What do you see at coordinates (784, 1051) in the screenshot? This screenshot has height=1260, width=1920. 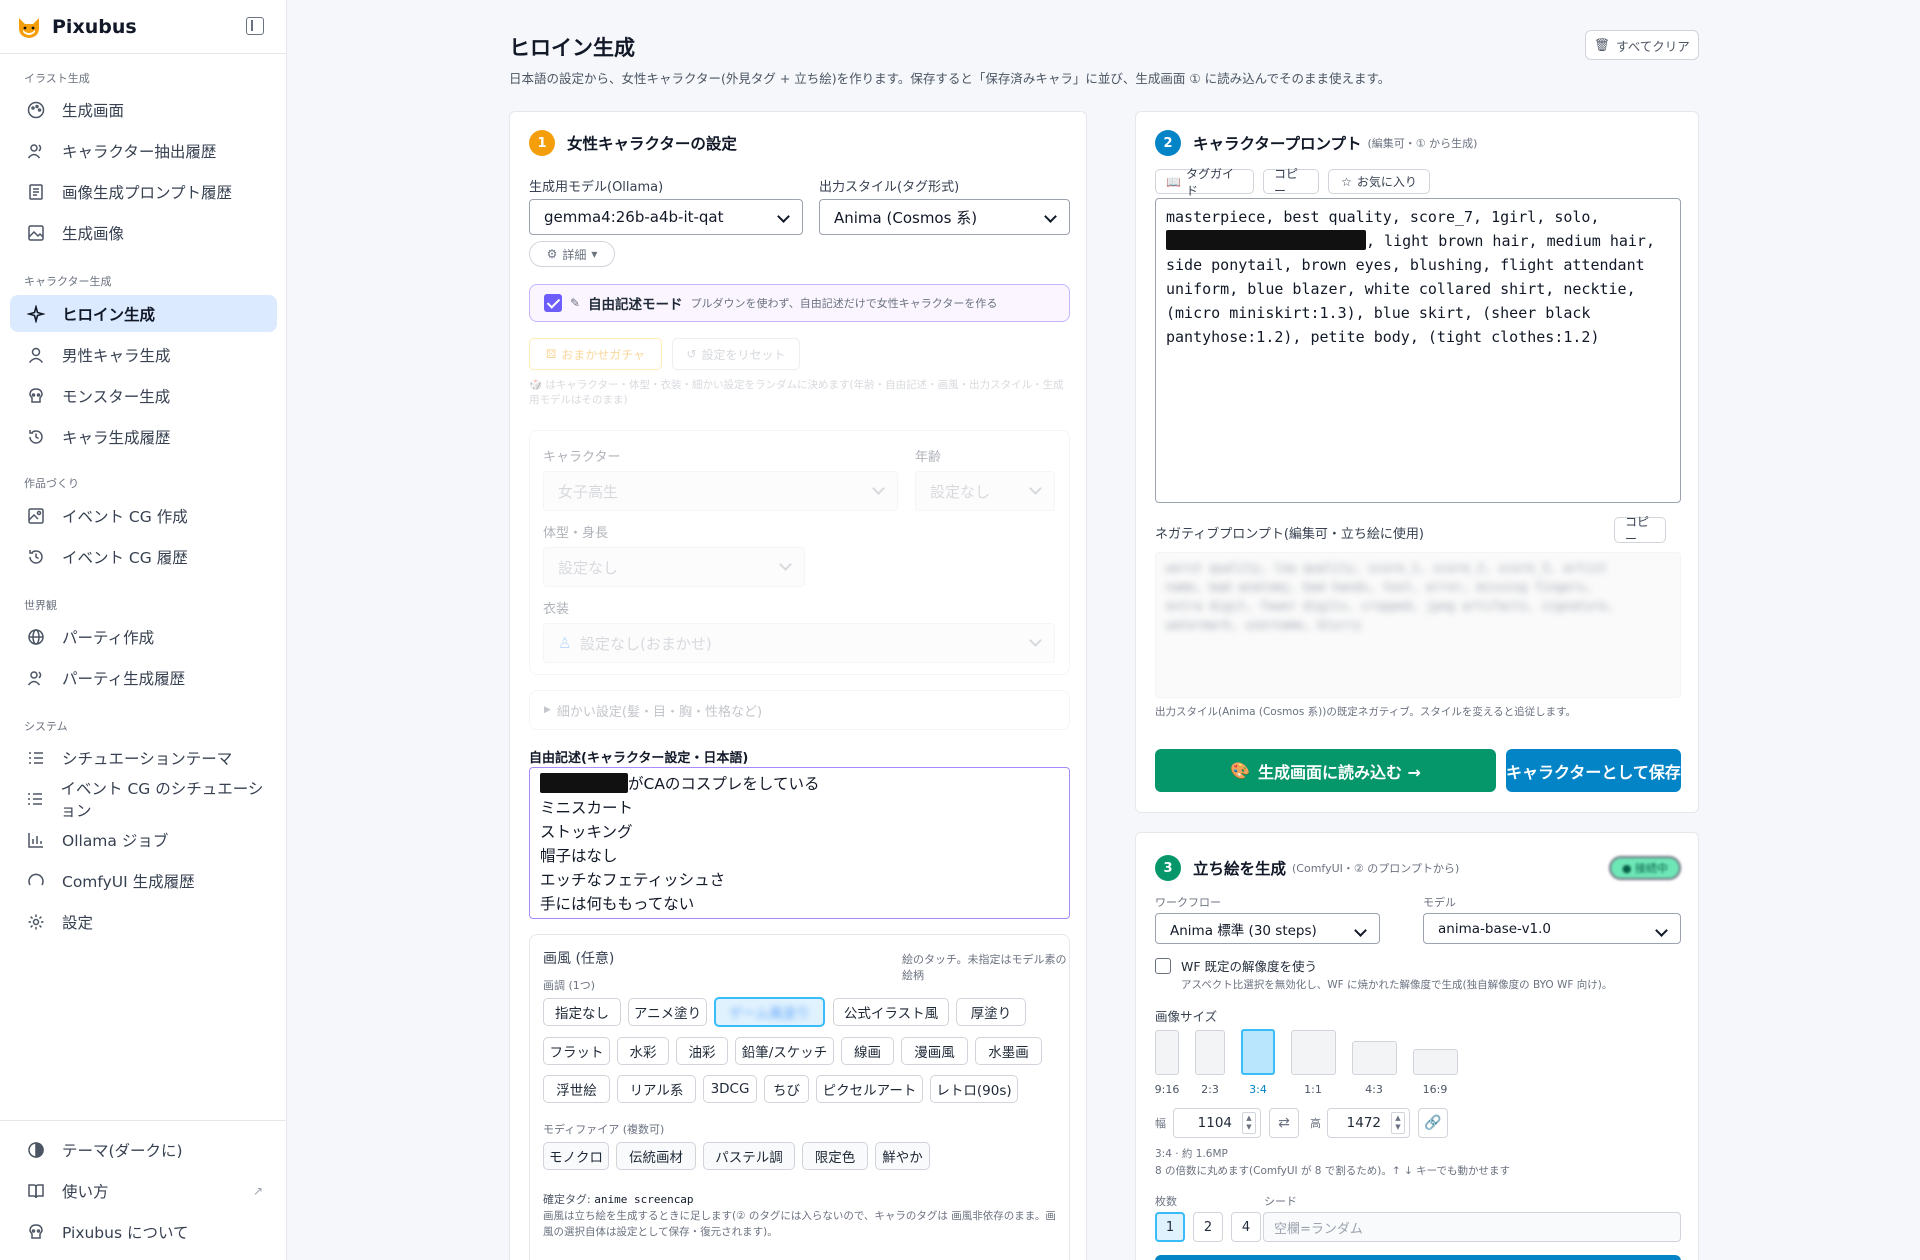 I see `tone-chip: 鉛筆/スケッチ` at bounding box center [784, 1051].